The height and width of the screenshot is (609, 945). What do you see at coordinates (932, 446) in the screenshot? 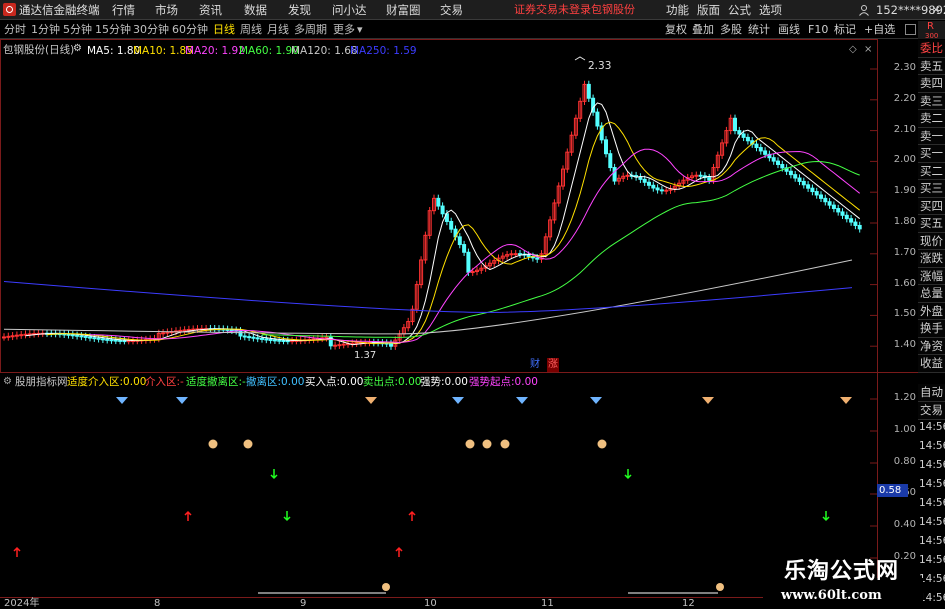
I see `trade-time-1: 14:56` at bounding box center [932, 446].